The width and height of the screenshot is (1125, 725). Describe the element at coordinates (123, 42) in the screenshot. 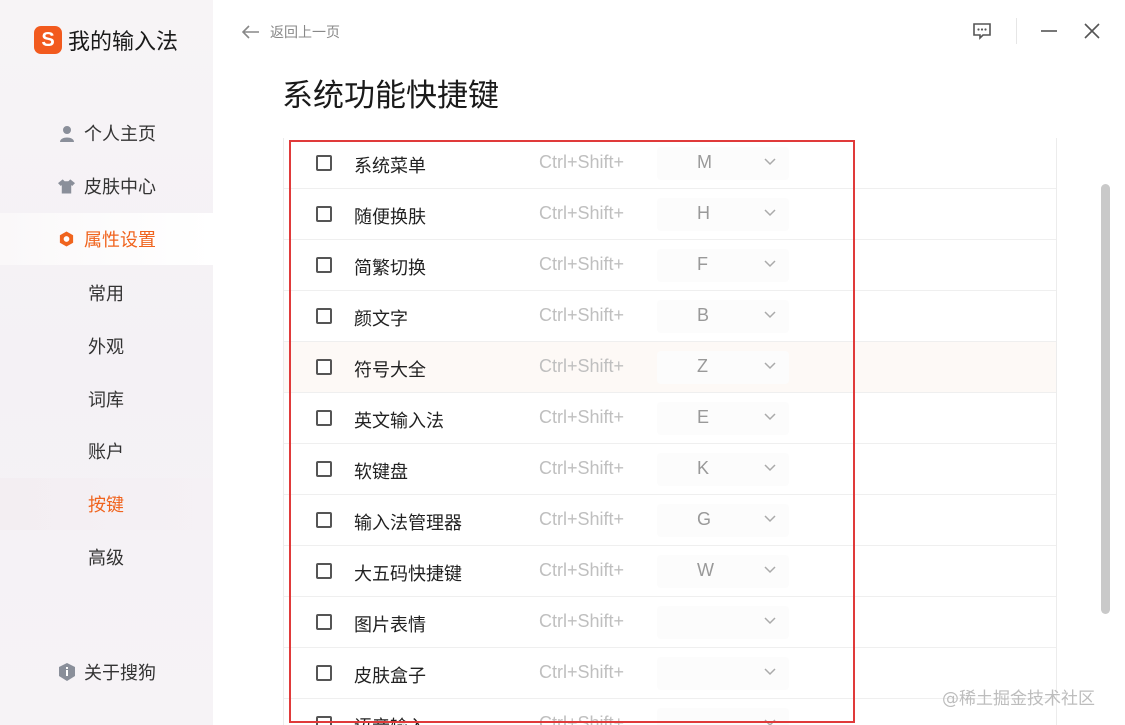

I see `app-title: 我的输入法` at that location.